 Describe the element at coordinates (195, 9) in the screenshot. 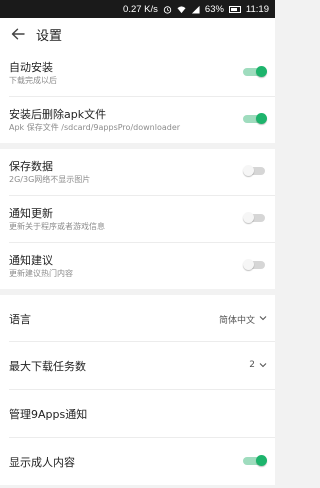

I see `signal-icon` at that location.